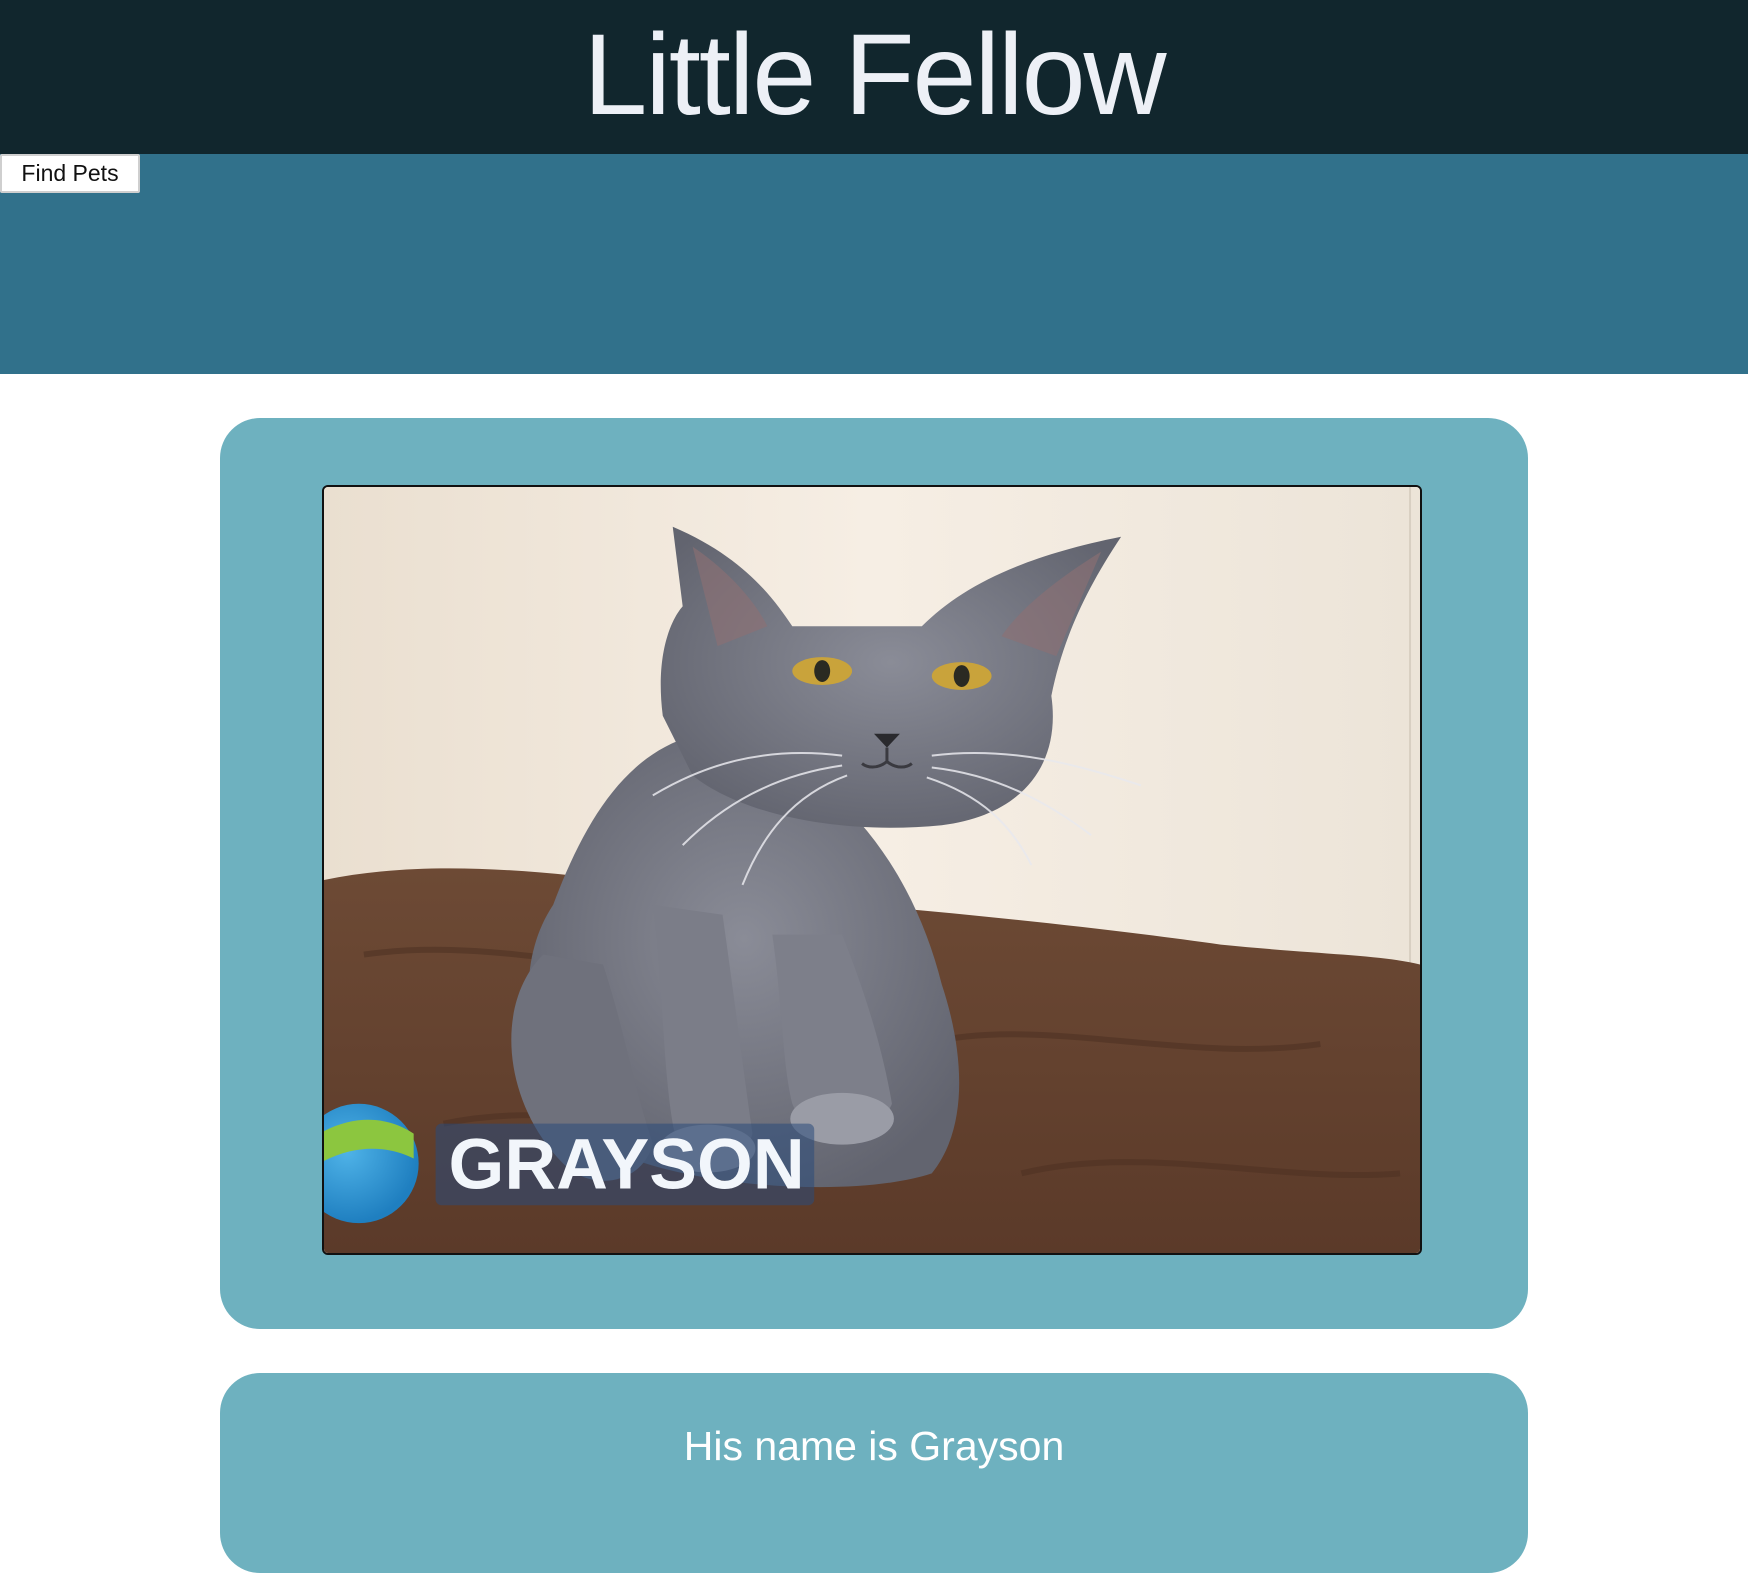 The height and width of the screenshot is (1573, 1748). Describe the element at coordinates (70, 173) in the screenshot. I see `find-pets-button: Find Pets` at that location.